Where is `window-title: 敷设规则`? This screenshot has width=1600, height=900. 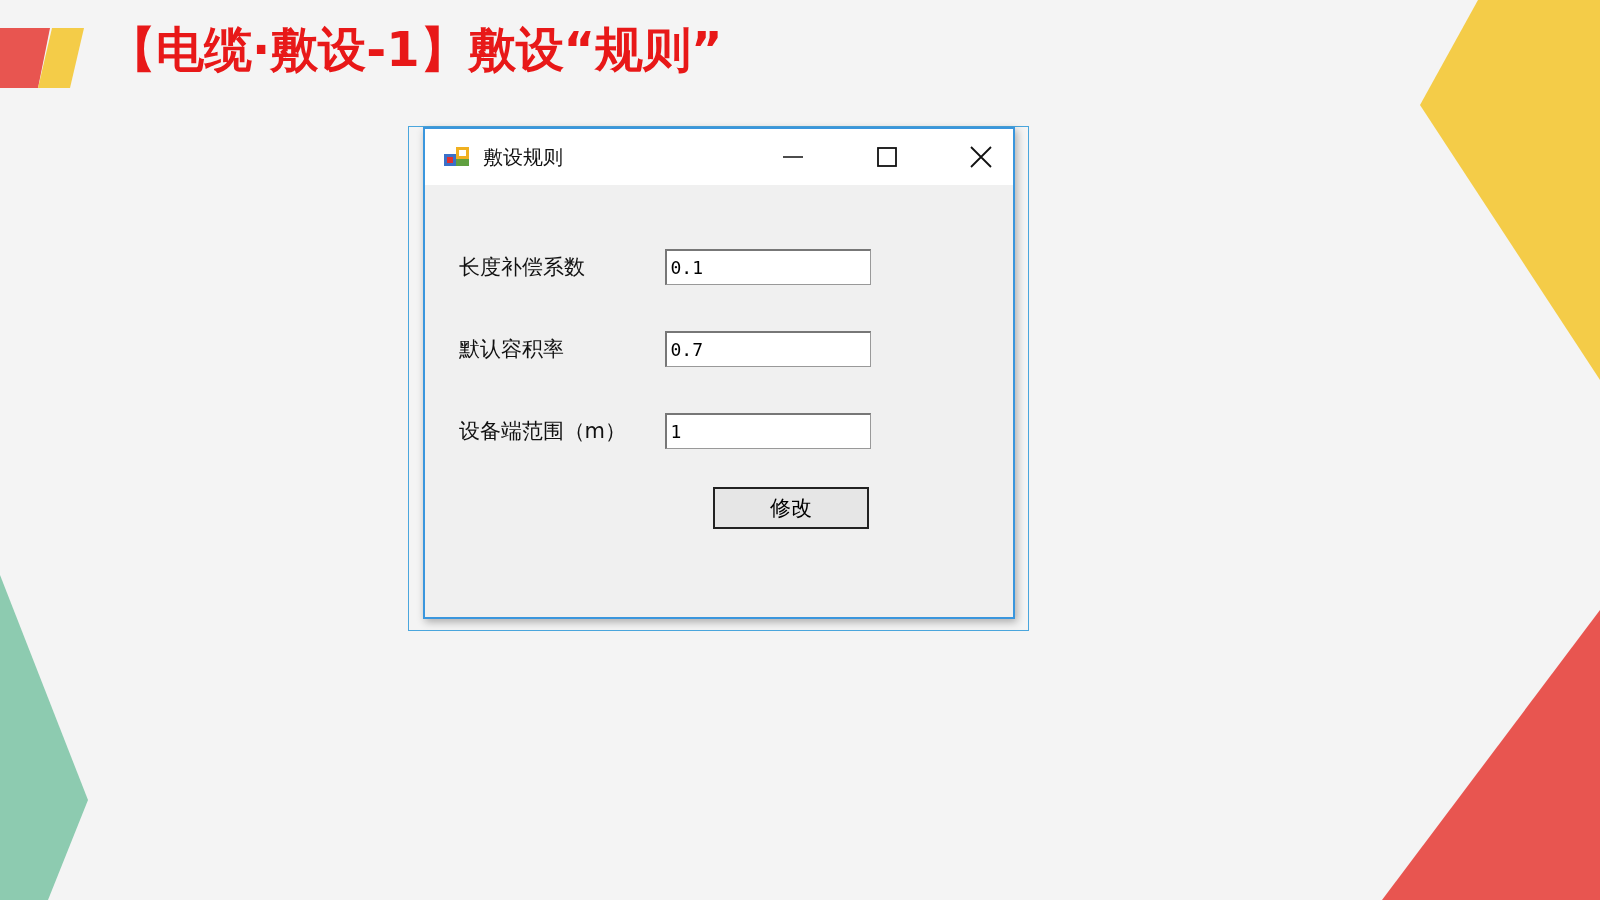
window-title: 敷设规则 is located at coordinates (522, 157).